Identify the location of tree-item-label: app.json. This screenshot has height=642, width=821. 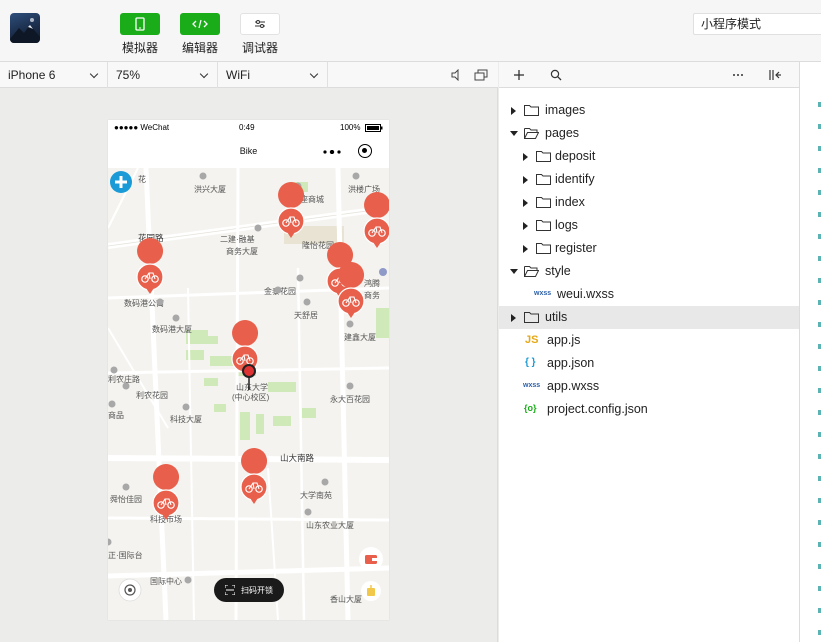
(571, 363).